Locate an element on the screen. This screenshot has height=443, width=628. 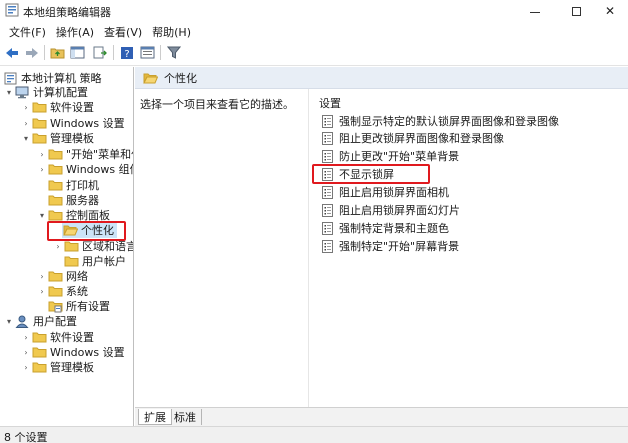
close-icon: ✕ is located at coordinates (610, 11).